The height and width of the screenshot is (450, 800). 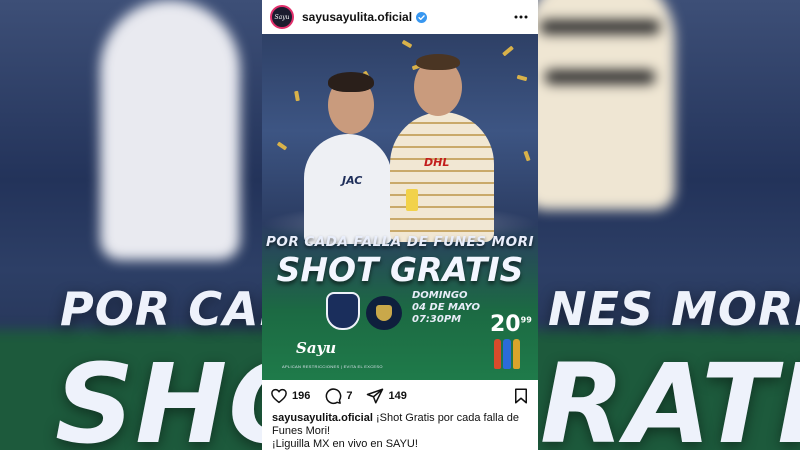 I want to click on player-left-sponsor: JAC, so click(x=352, y=180).